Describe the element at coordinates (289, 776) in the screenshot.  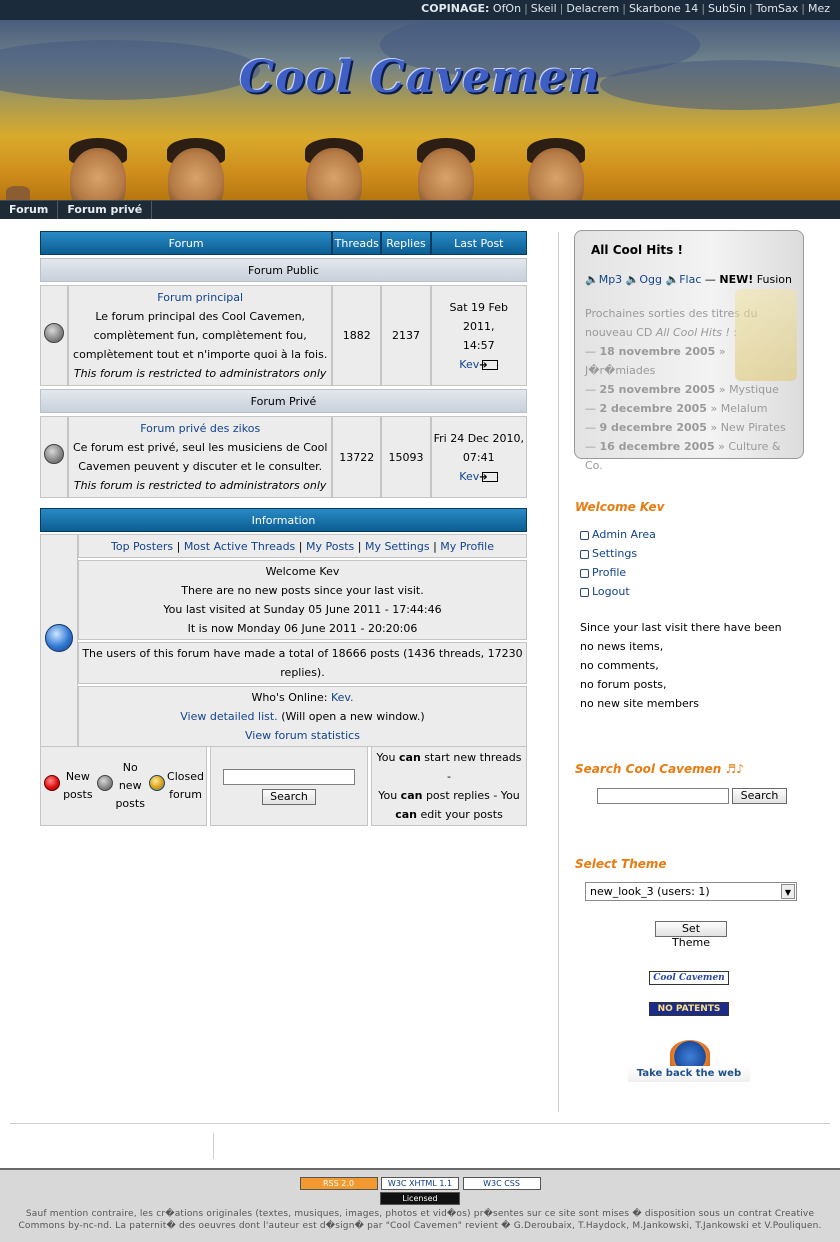
I see `forum-search-input` at that location.